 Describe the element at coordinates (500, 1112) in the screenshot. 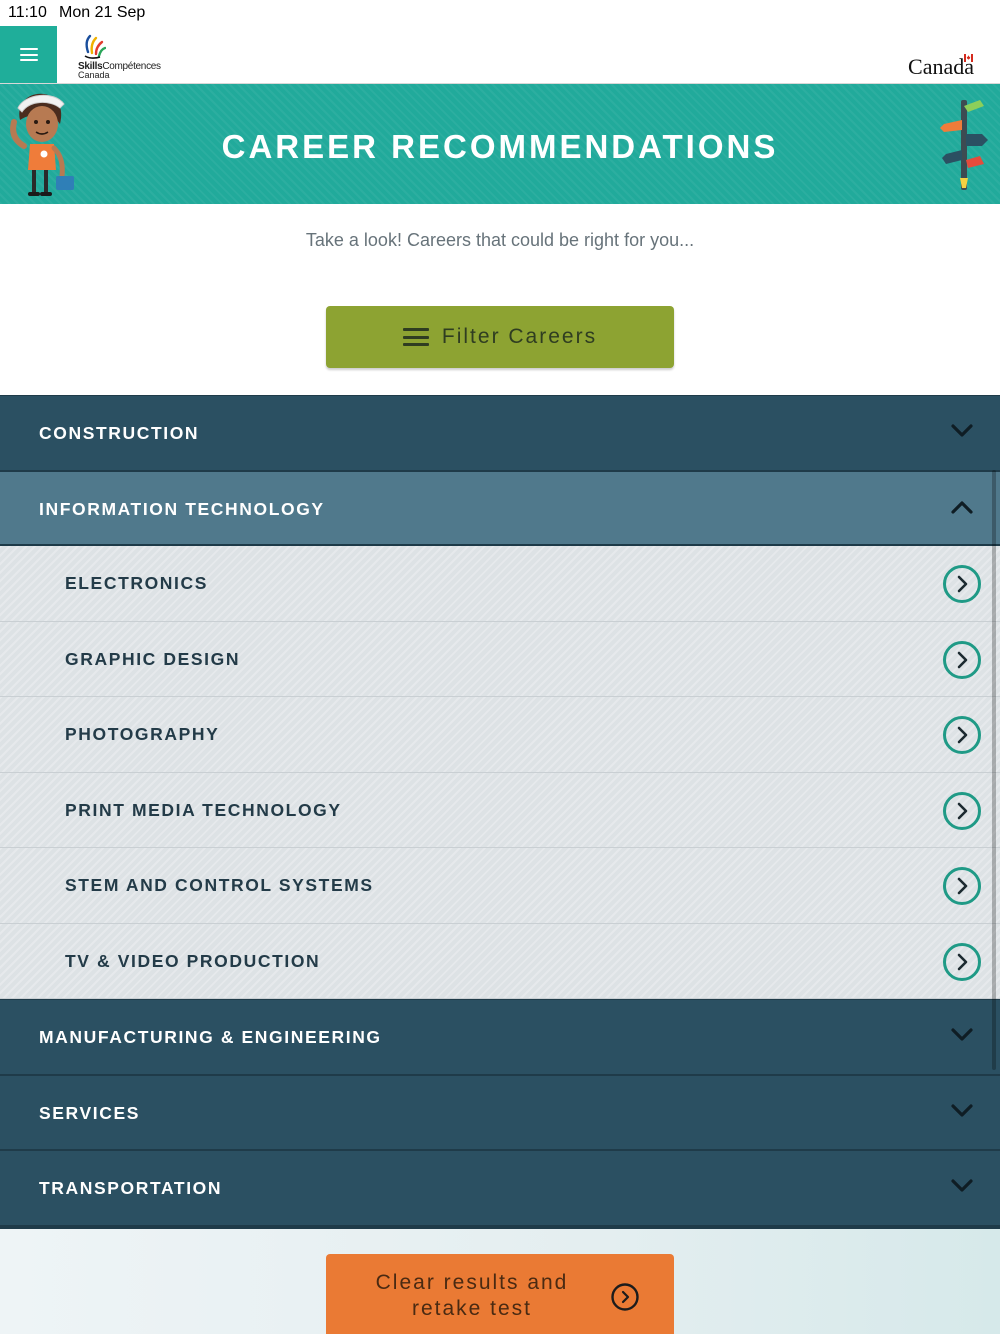

I see `category-services: SERVICES` at that location.